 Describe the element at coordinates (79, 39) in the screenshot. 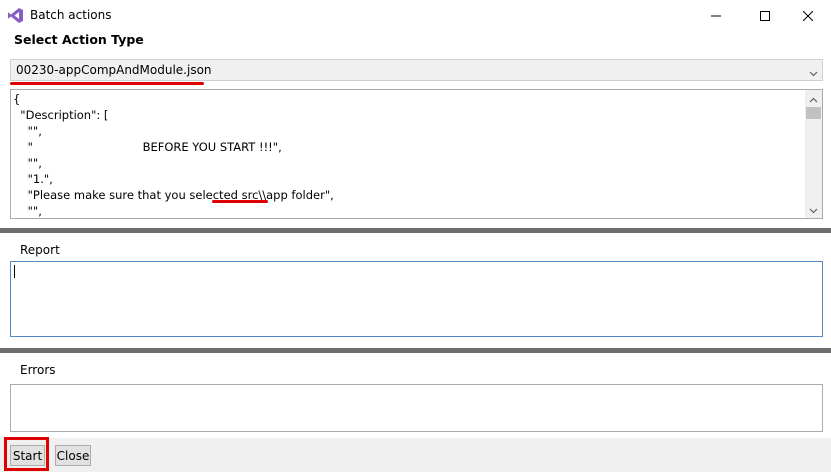

I see `select-action-type-heading: Select Action Type` at that location.